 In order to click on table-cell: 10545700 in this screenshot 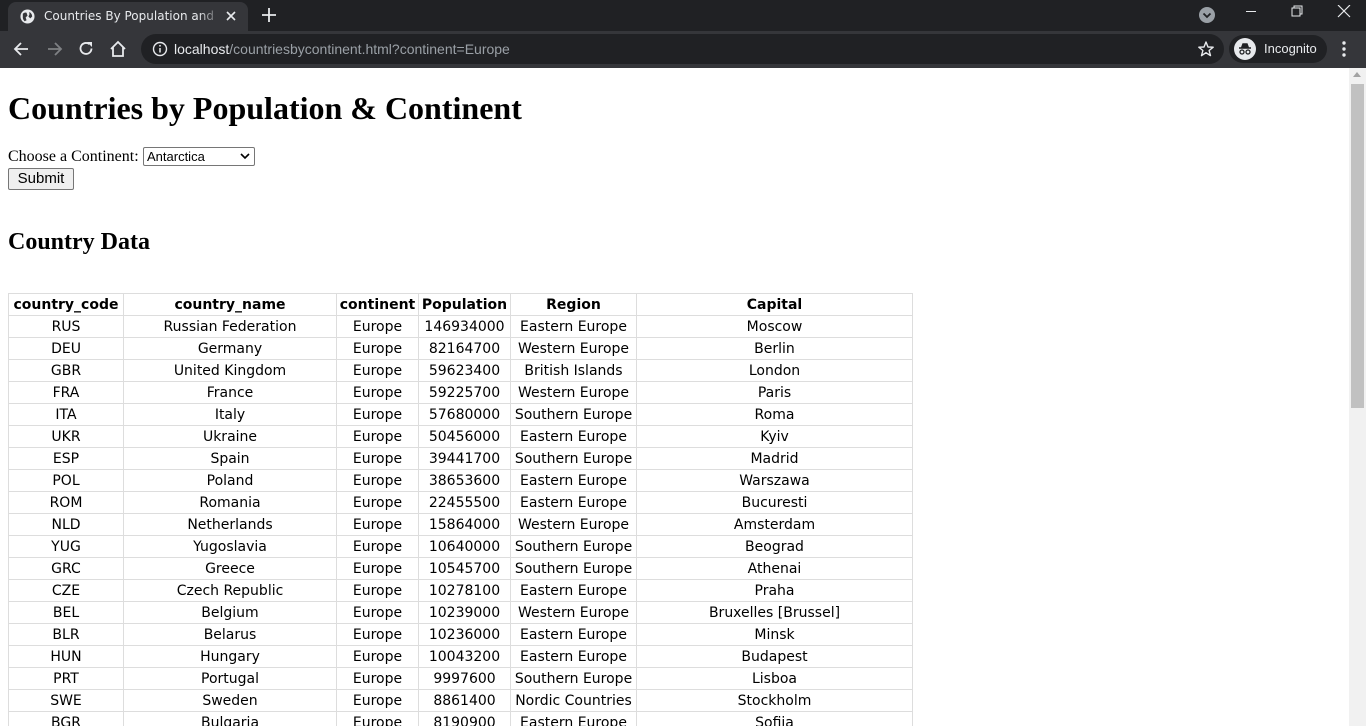, I will do `click(464, 568)`.